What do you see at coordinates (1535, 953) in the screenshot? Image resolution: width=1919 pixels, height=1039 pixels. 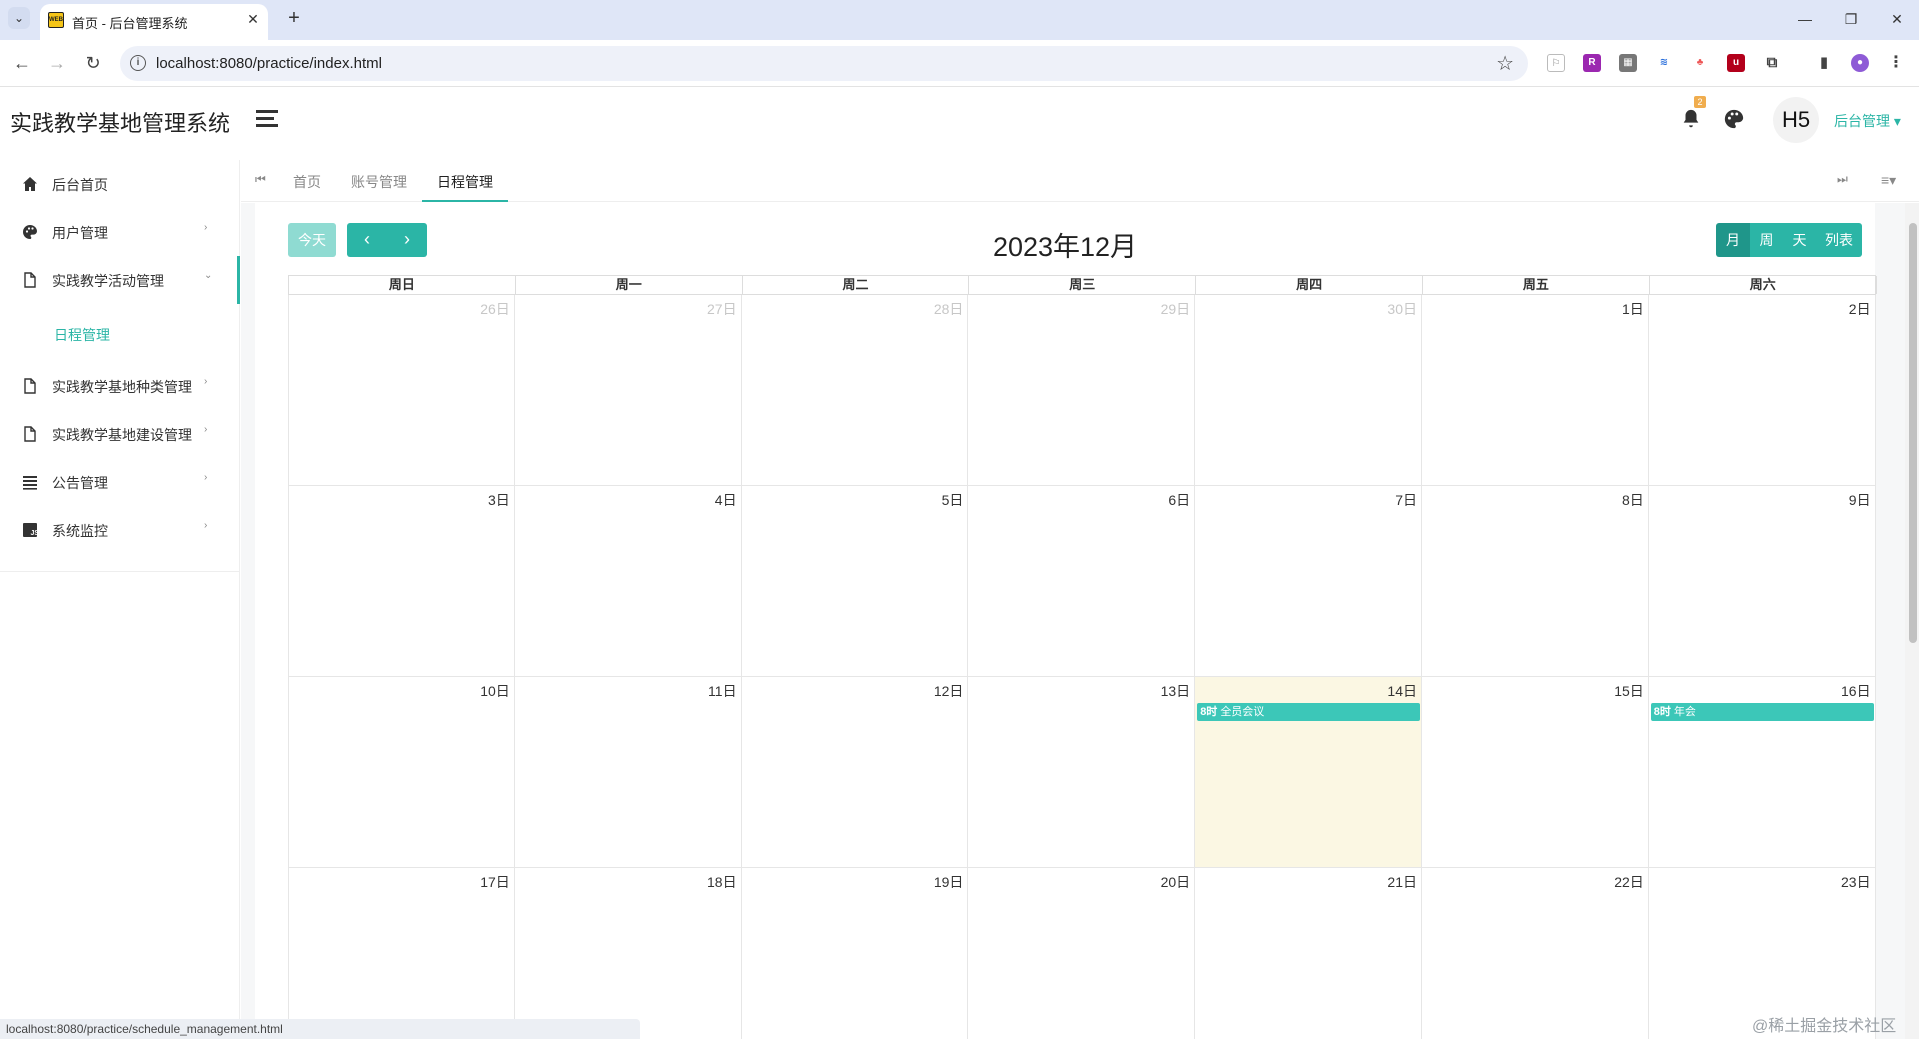 I see `day-cell: 22日` at bounding box center [1535, 953].